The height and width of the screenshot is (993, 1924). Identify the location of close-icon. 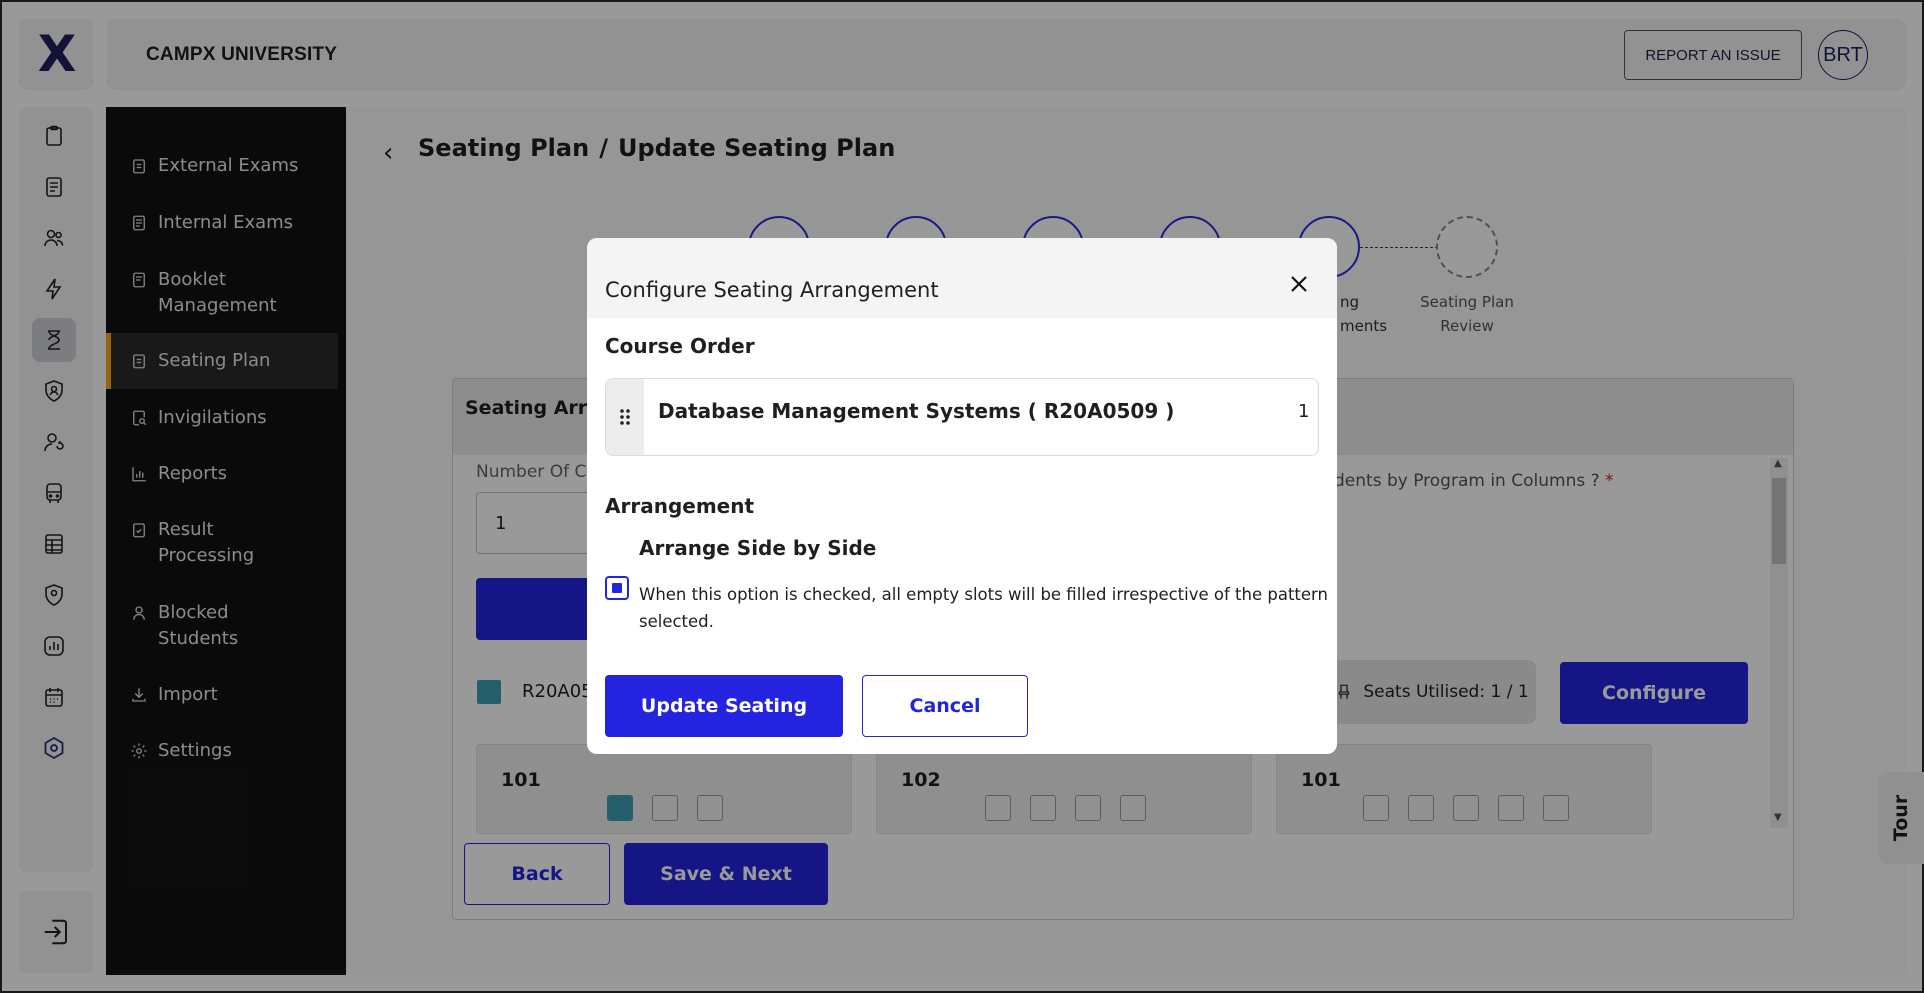
(1299, 284).